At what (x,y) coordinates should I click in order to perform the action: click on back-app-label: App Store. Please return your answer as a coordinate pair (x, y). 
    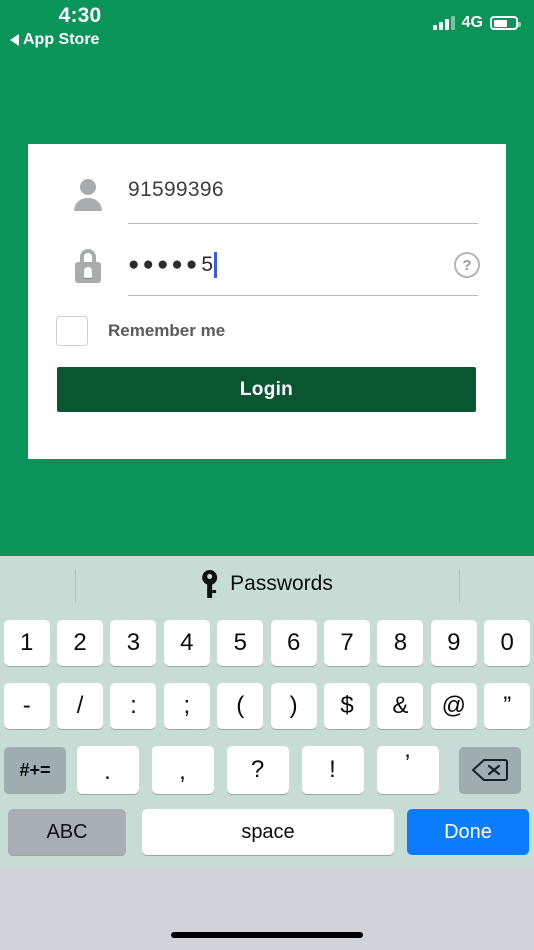
    Looking at the image, I should click on (61, 39).